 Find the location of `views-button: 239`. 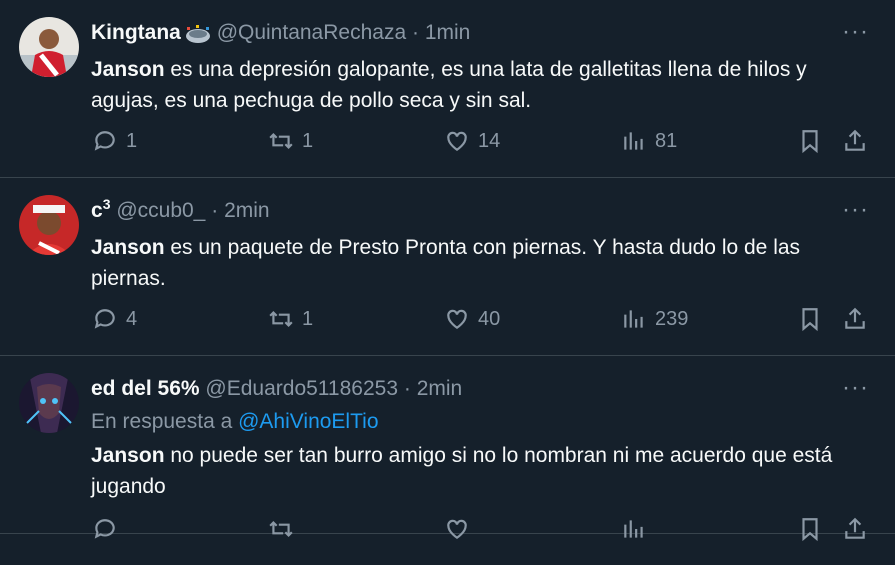

views-button: 239 is located at coordinates (654, 319).